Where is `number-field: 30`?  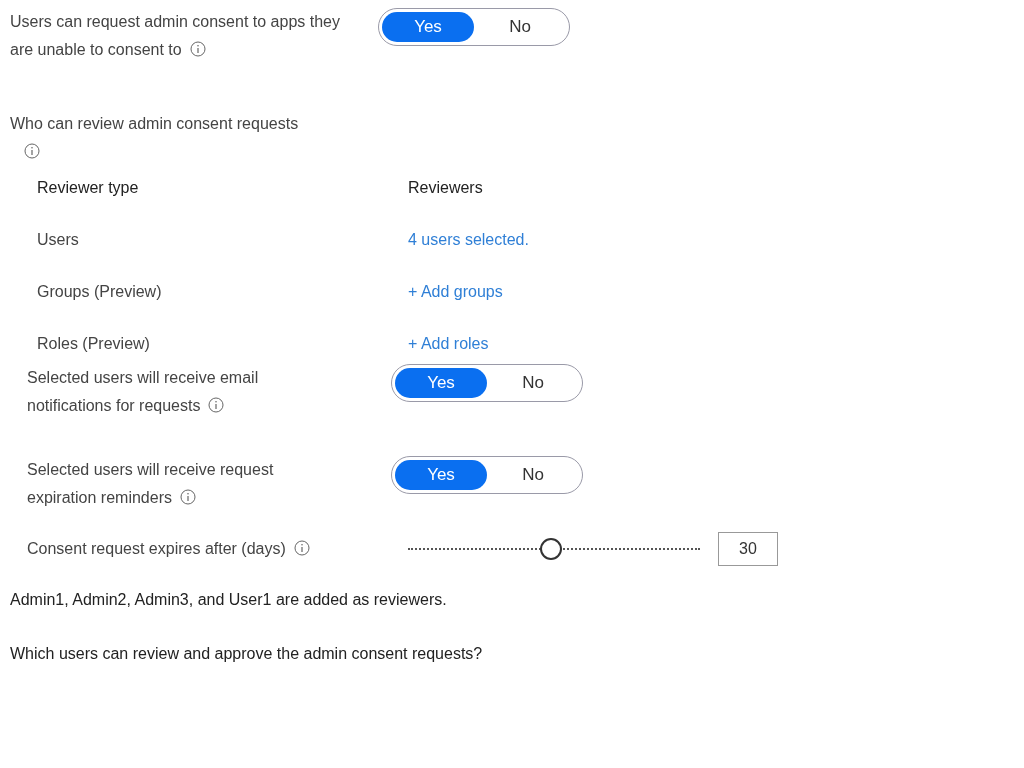 number-field: 30 is located at coordinates (748, 549).